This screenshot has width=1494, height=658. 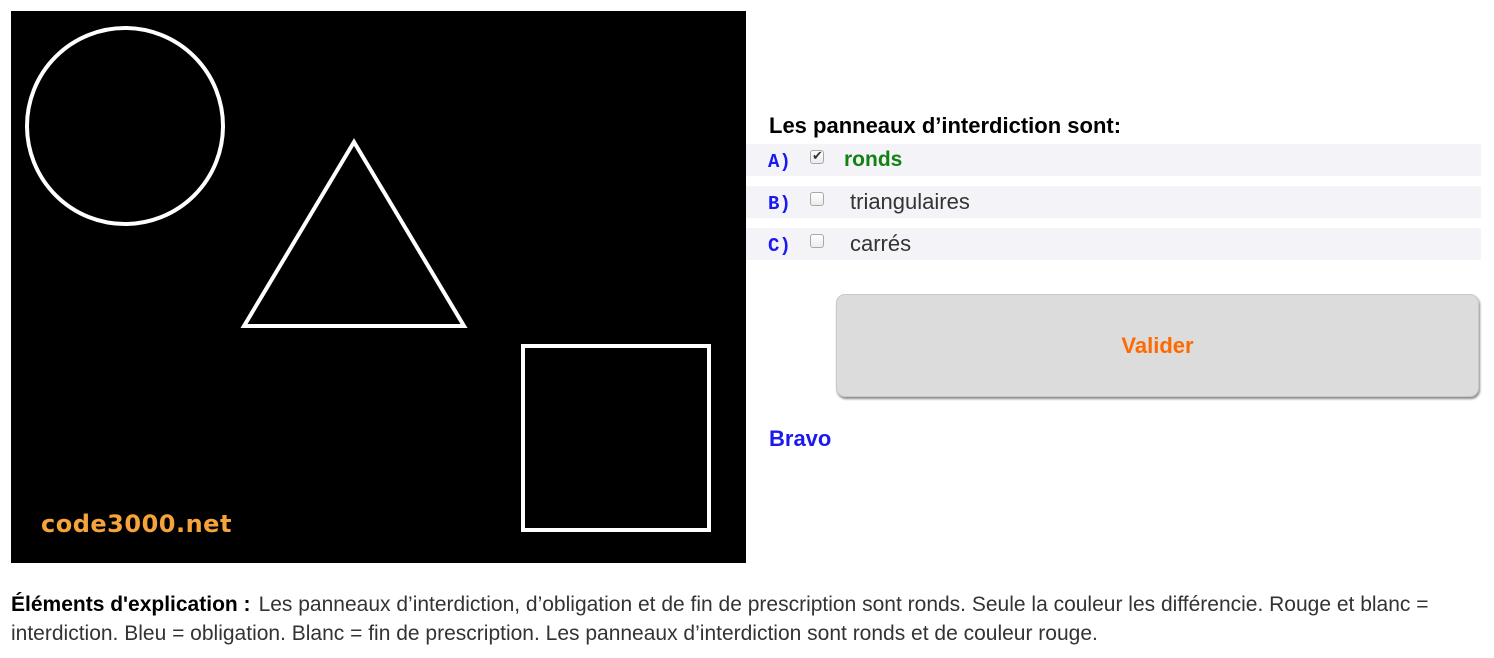 I want to click on answer-option-c: C) carrés, so click(x=1113, y=244).